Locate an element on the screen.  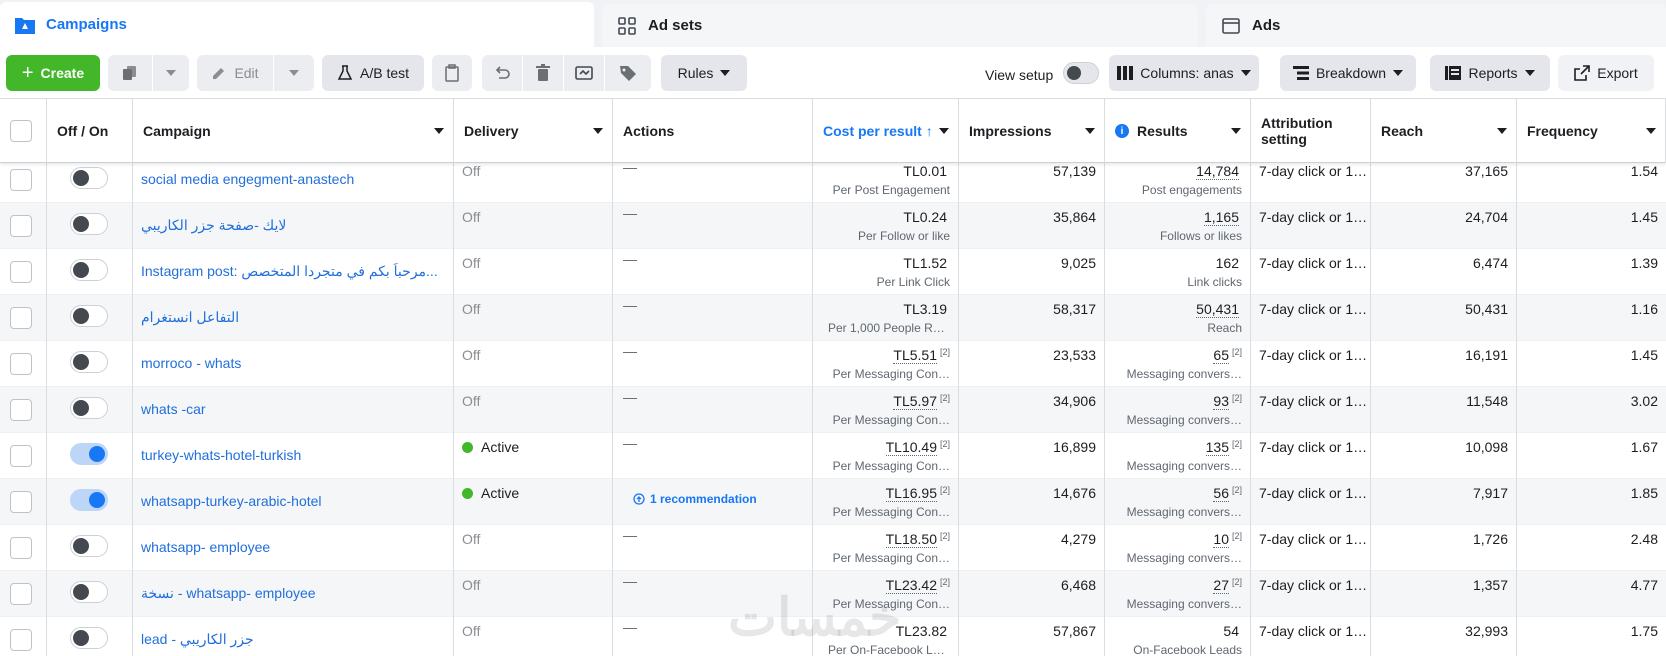
campaign-cell: lead - جزر الكاريبي is located at coordinates (293, 636).